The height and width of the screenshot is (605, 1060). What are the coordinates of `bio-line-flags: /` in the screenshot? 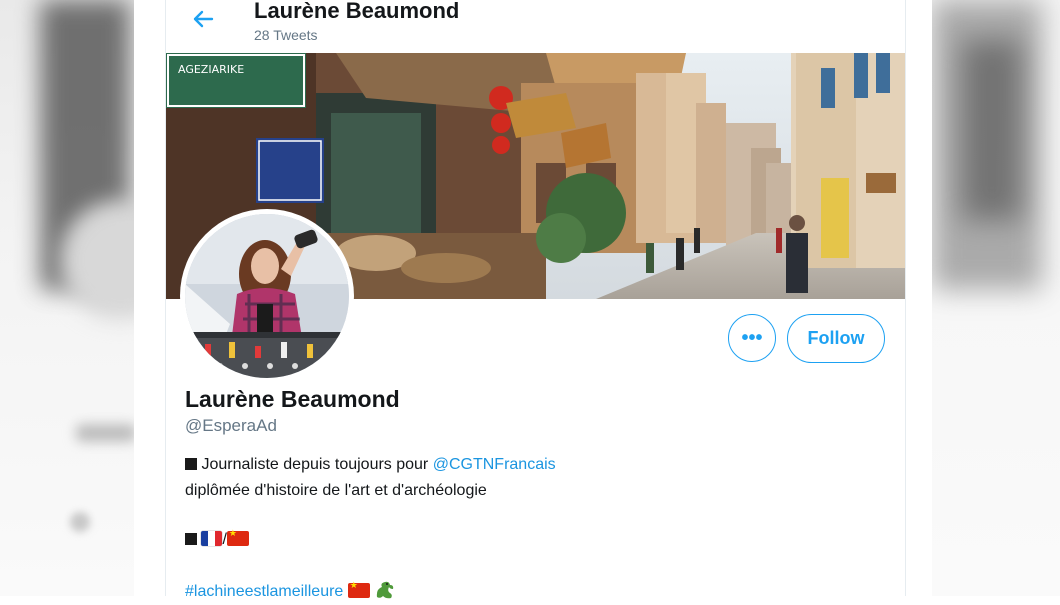 It's located at (217, 539).